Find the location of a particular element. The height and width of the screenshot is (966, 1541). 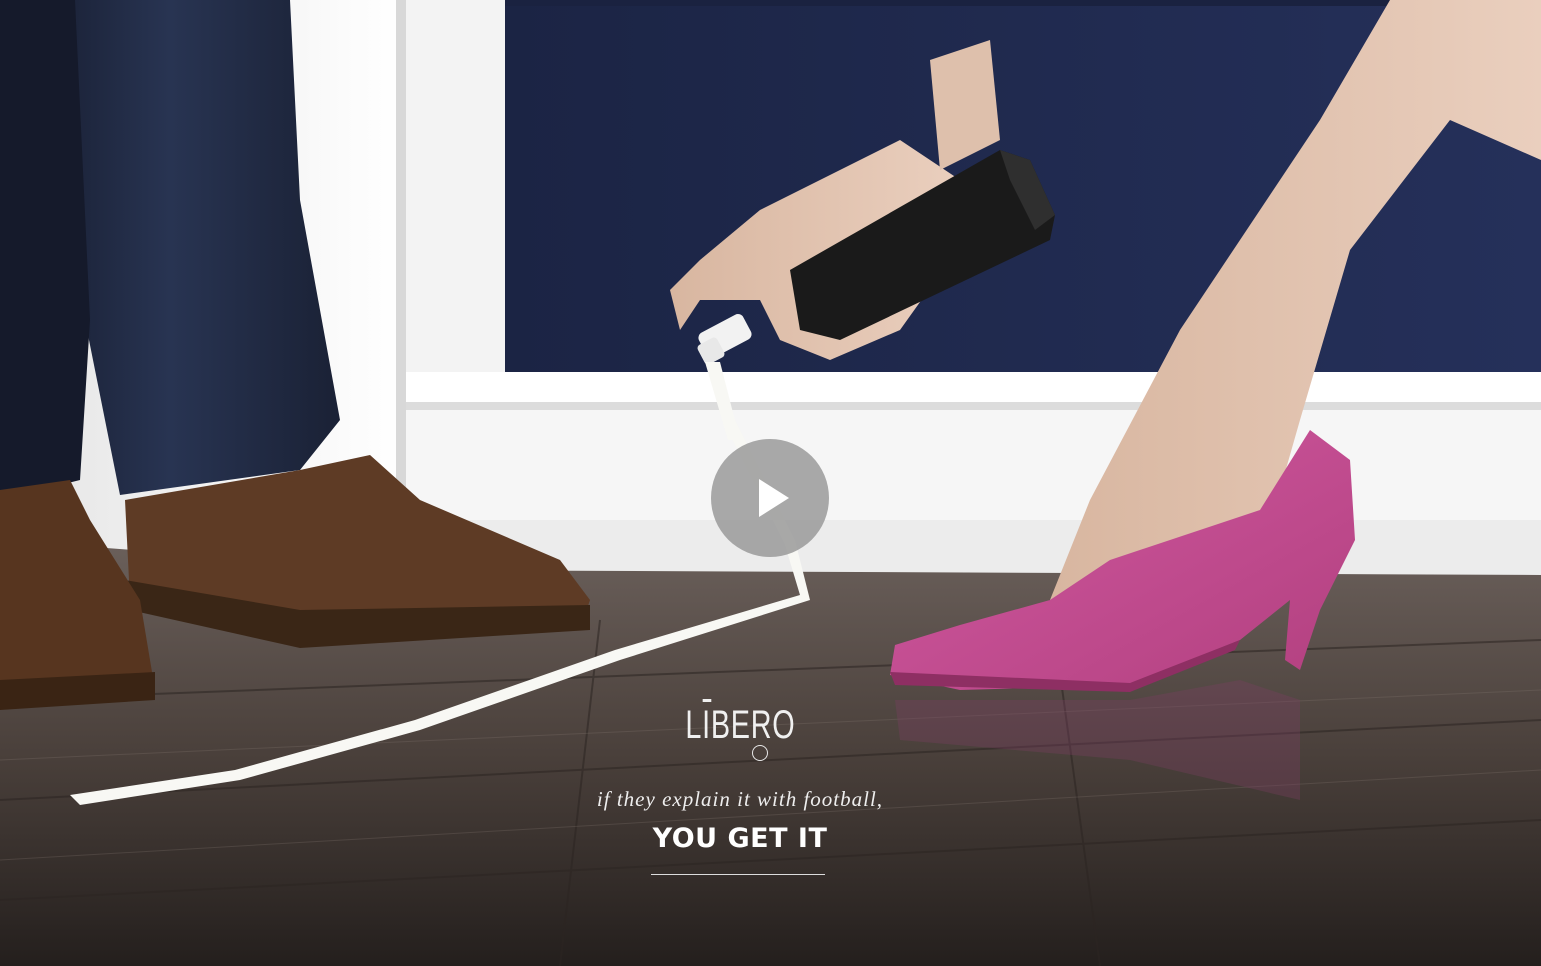

cta-divider is located at coordinates (738, 874).